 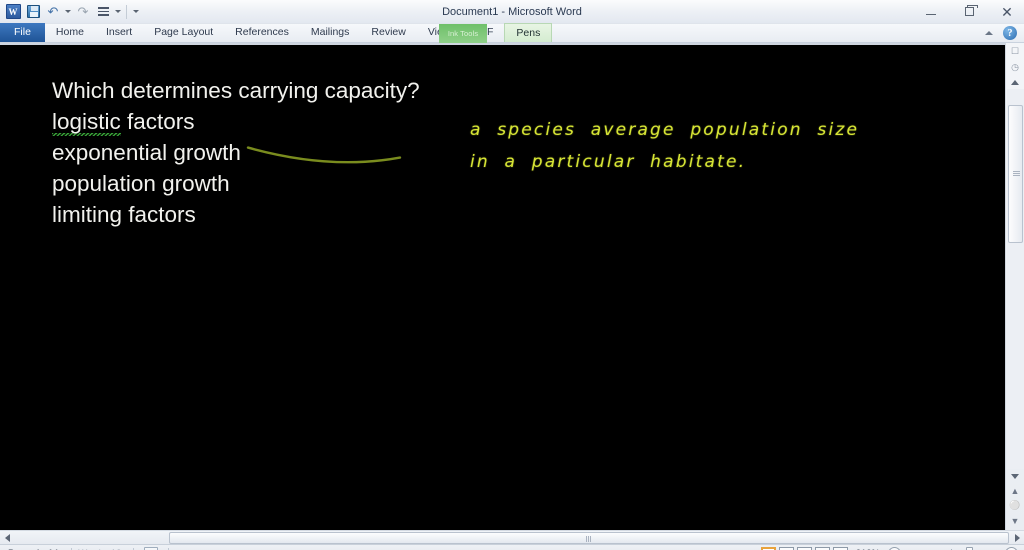 I want to click on word-logo-icon: W, so click(x=13, y=11).